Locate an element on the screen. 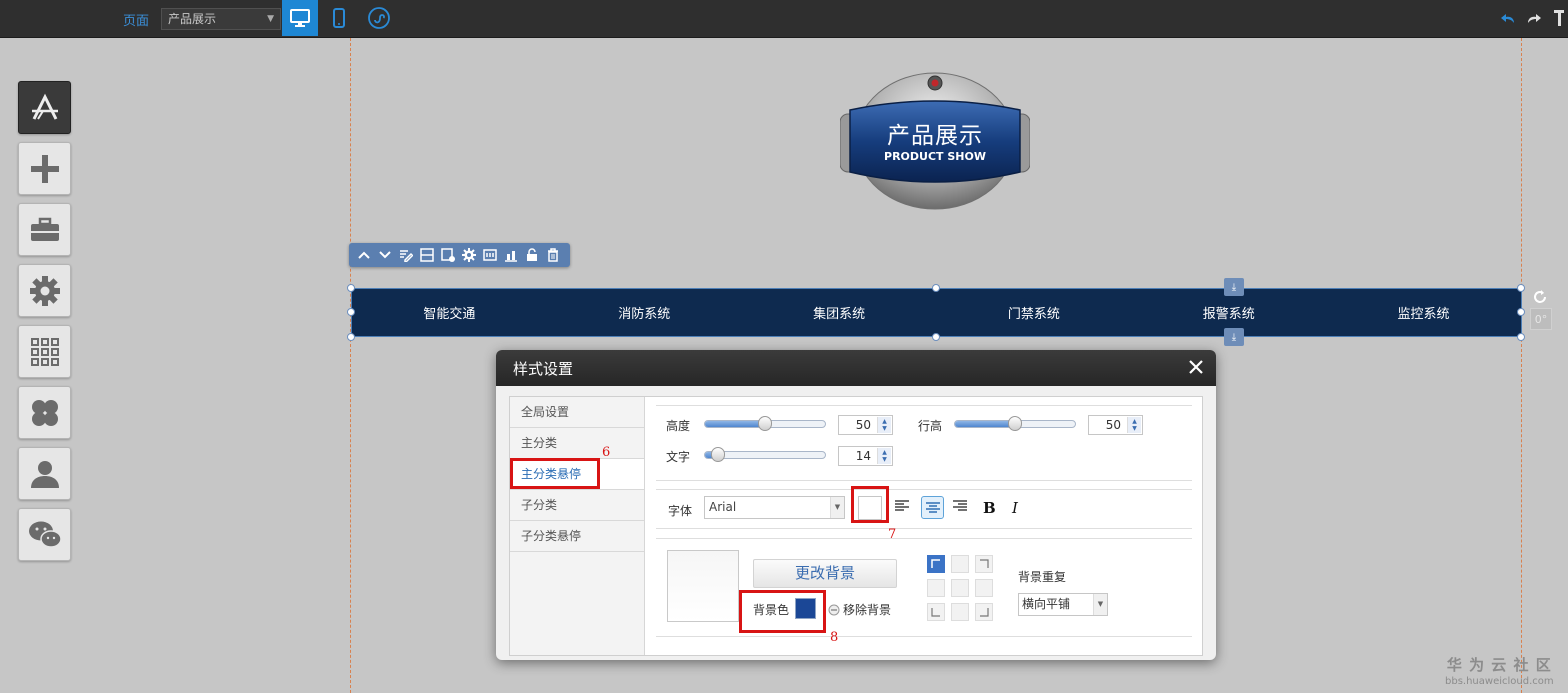  line-height-input: 50 ▲ ▼ is located at coordinates (1115, 425).